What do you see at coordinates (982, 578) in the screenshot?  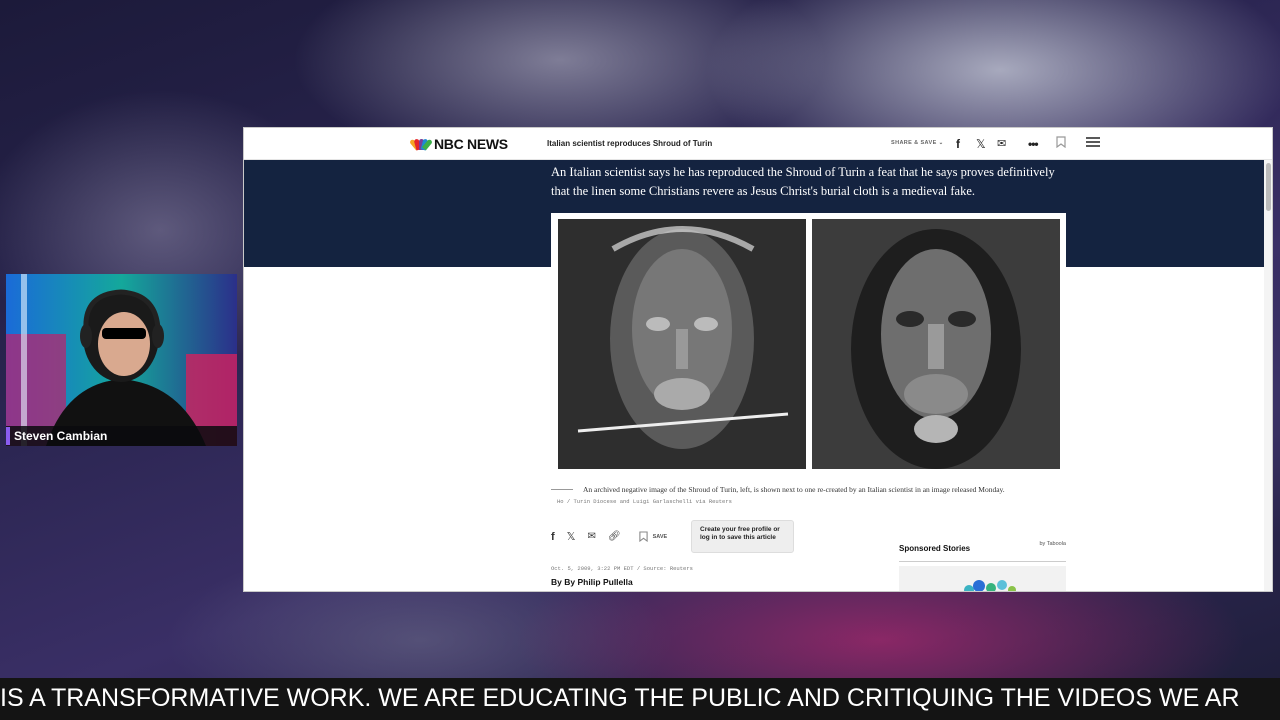 I see `sponsored-thumbnail` at bounding box center [982, 578].